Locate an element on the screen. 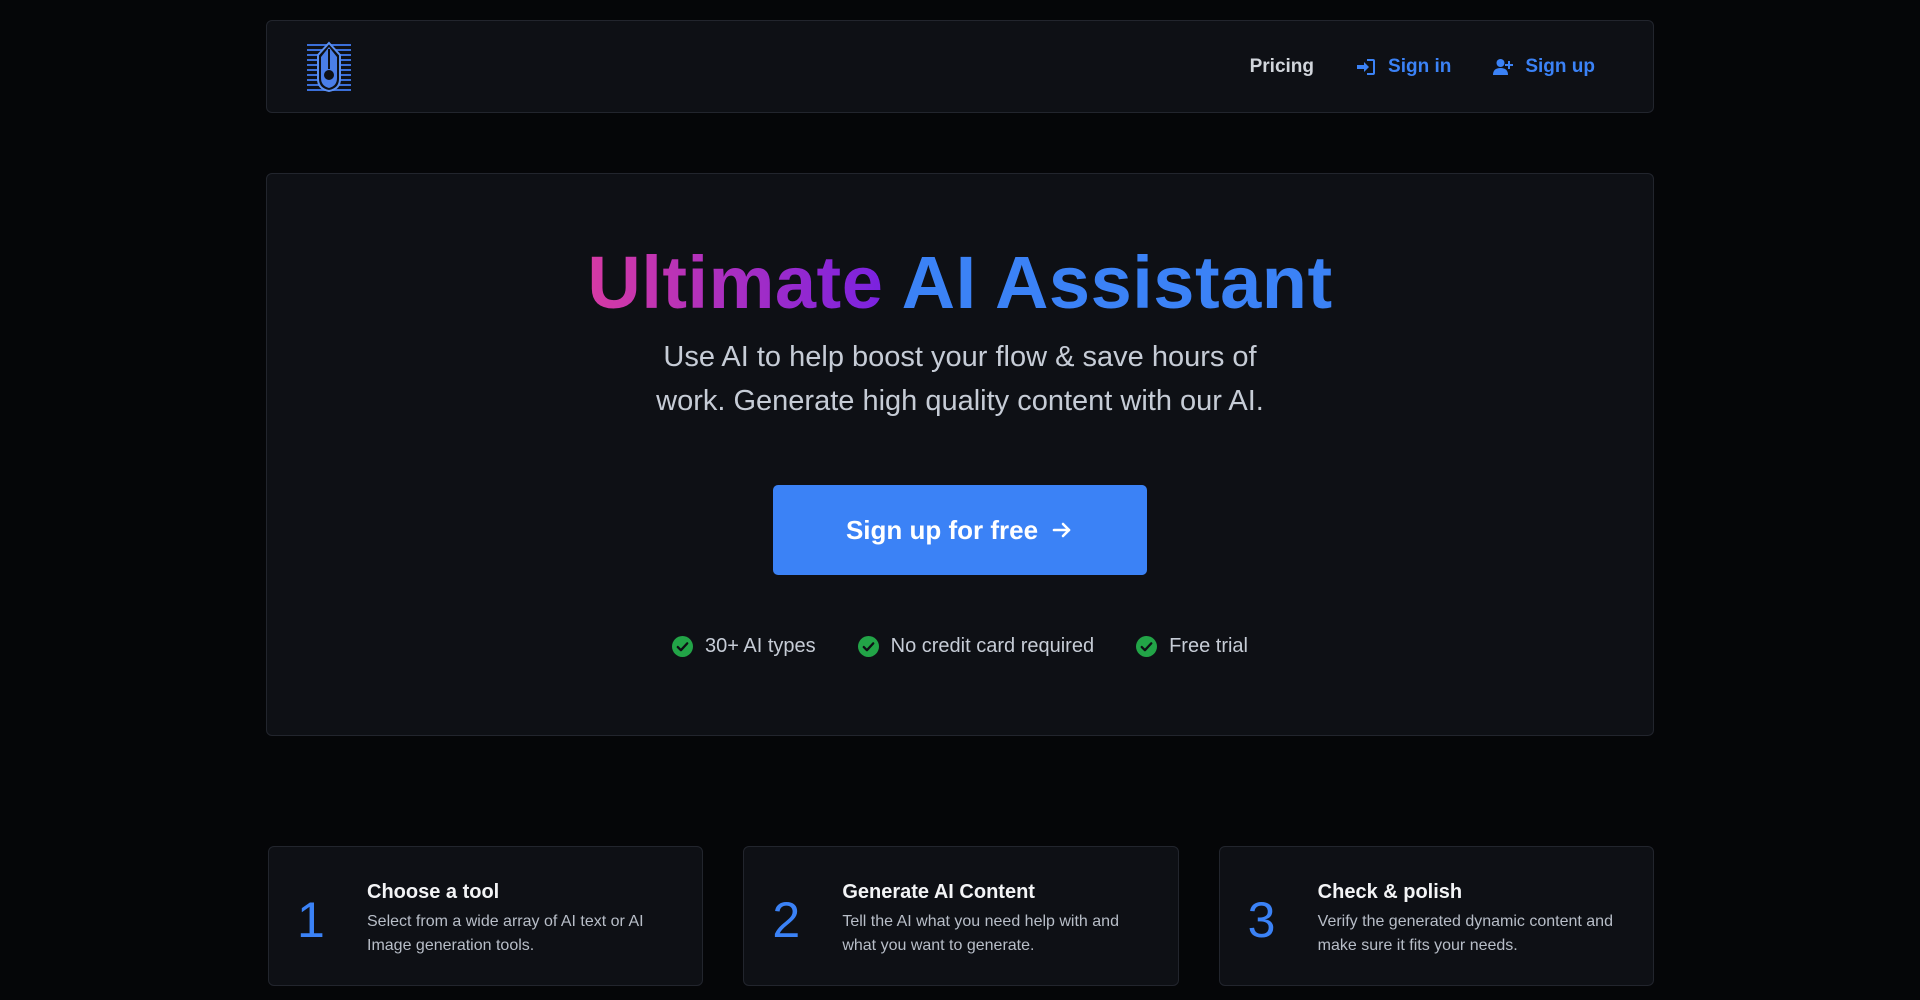 This screenshot has height=1000, width=1920. feature-item: No credit card required is located at coordinates (976, 646).